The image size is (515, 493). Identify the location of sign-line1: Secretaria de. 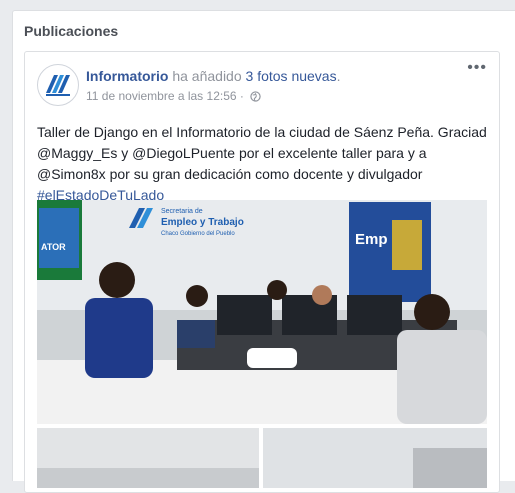
(182, 211).